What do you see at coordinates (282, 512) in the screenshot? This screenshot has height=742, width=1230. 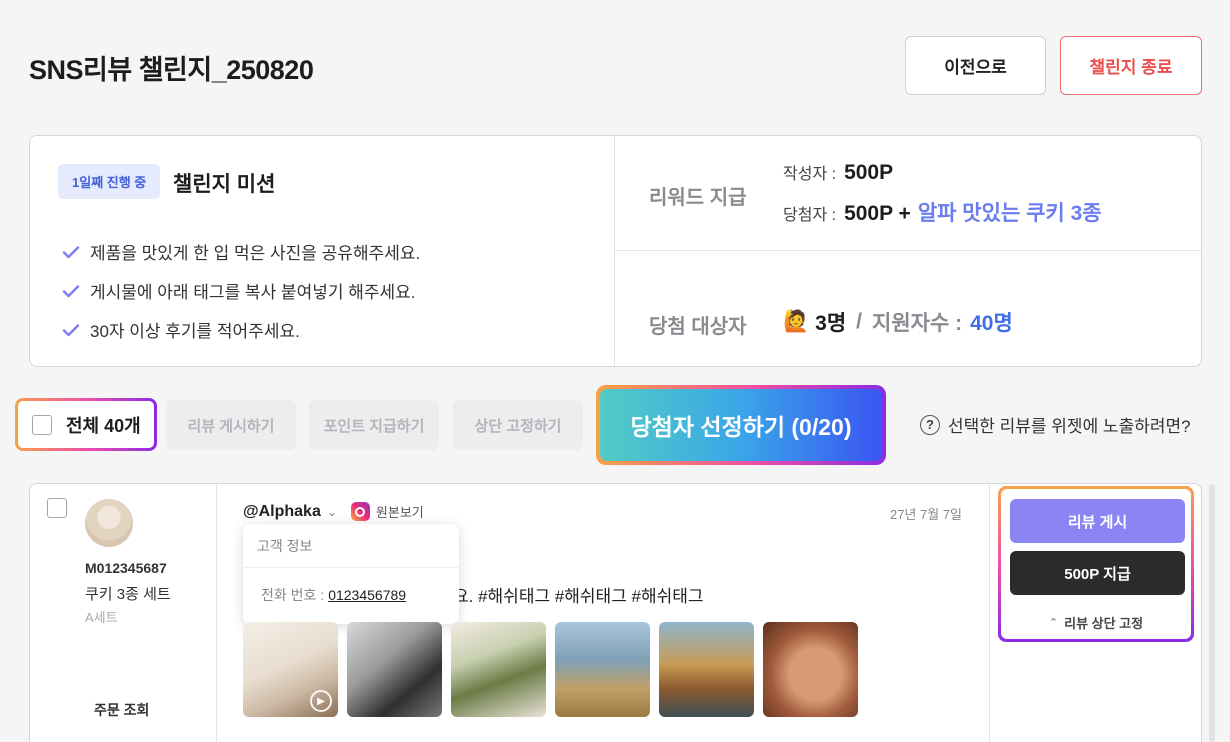 I see `author-handle: @Alphaka` at bounding box center [282, 512].